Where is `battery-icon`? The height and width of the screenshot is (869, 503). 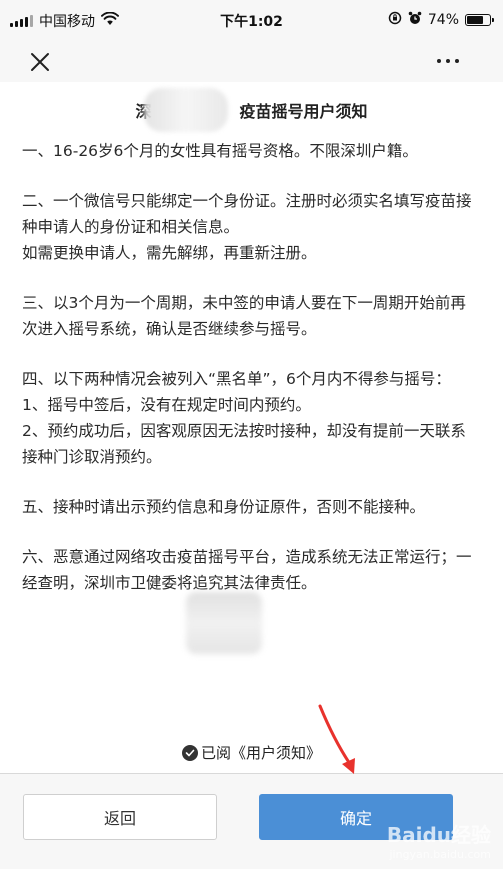 battery-icon is located at coordinates (479, 20).